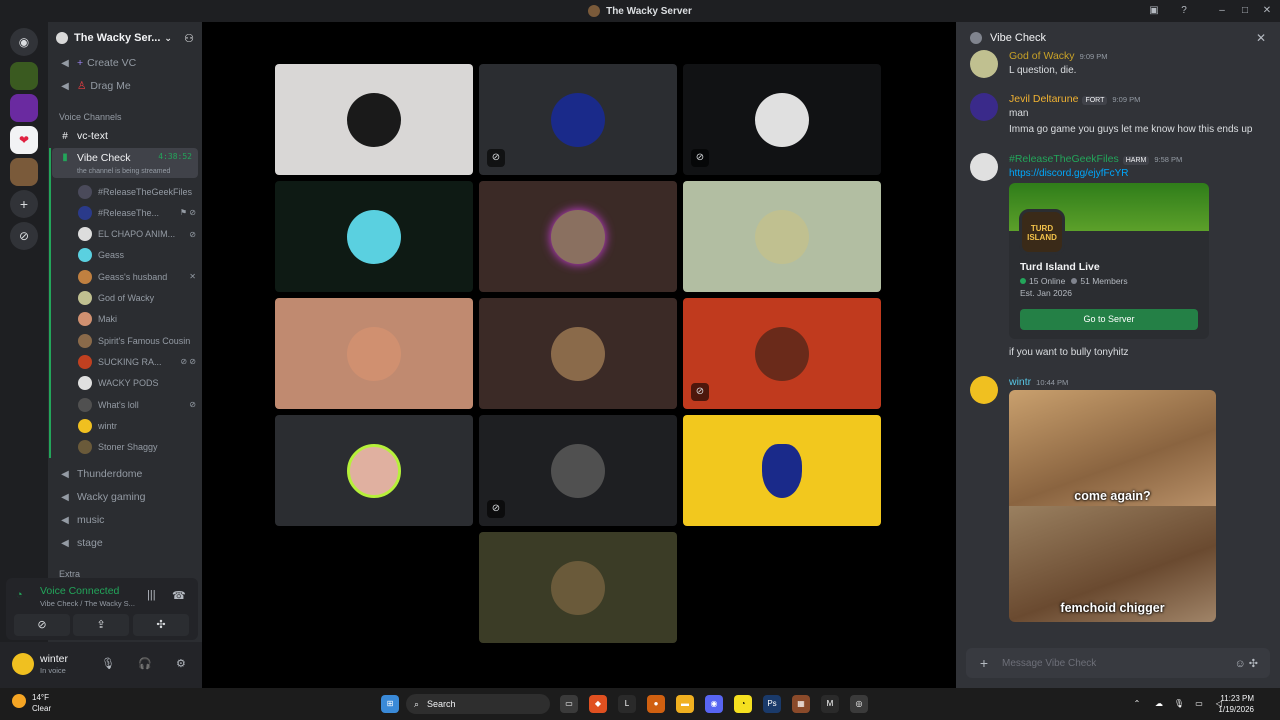 This screenshot has width=1280, height=720. I want to click on snapchat-icon: ◔, so click(743, 704).